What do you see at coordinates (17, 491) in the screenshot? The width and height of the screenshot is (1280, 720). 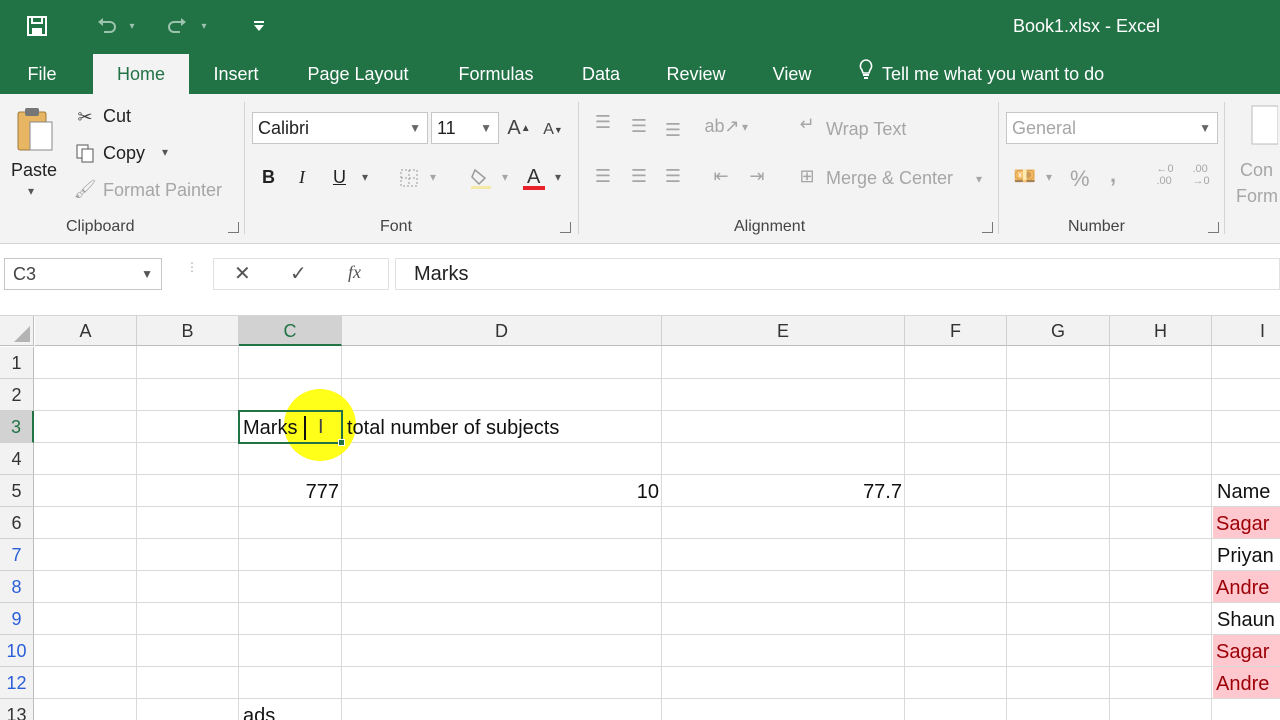 I see `row-header-5: 5` at bounding box center [17, 491].